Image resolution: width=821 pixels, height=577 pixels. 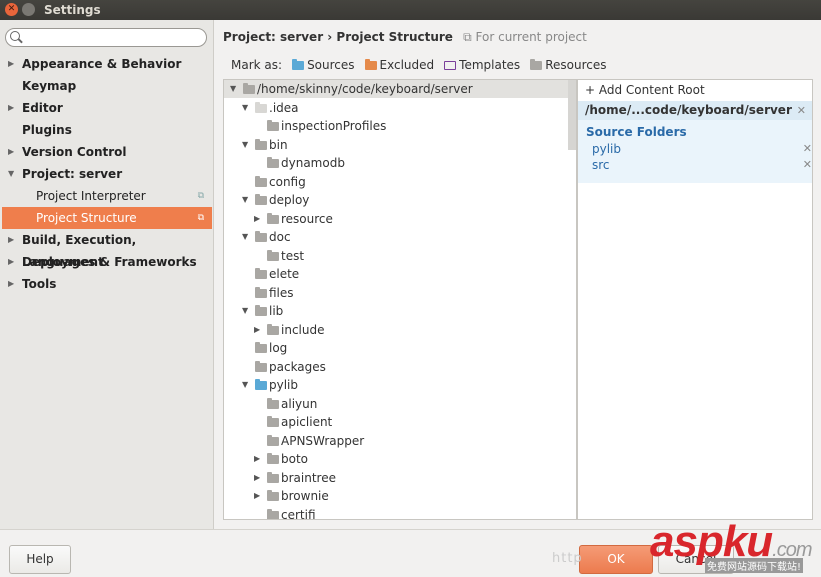 What do you see at coordinates (295, 459) in the screenshot?
I see `tree-row-label: boto` at bounding box center [295, 459].